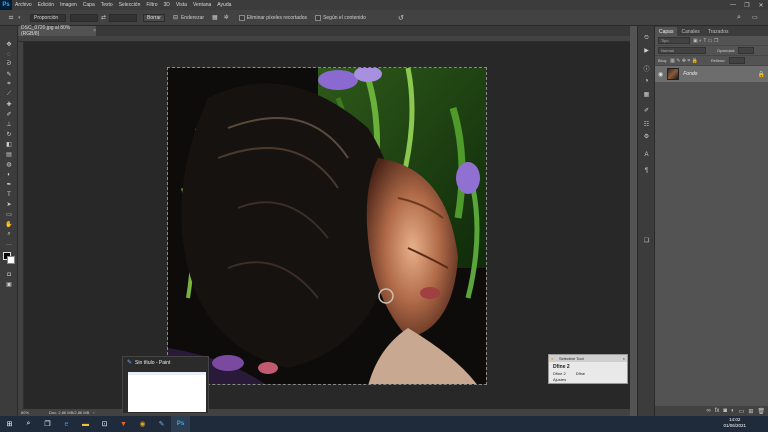 The width and height of the screenshot is (768, 432). Describe the element at coordinates (93, 412) in the screenshot. I see `chevron-right-icon: ›` at that location.